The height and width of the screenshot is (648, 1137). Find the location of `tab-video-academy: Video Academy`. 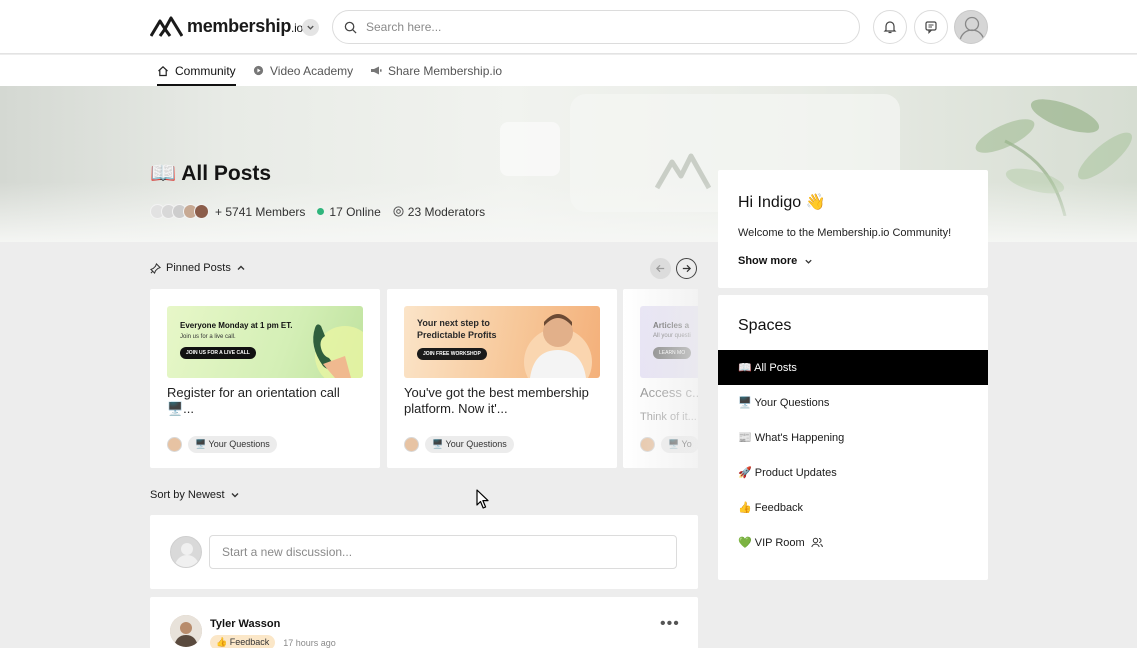

tab-video-academy: Video Academy is located at coordinates (303, 70).